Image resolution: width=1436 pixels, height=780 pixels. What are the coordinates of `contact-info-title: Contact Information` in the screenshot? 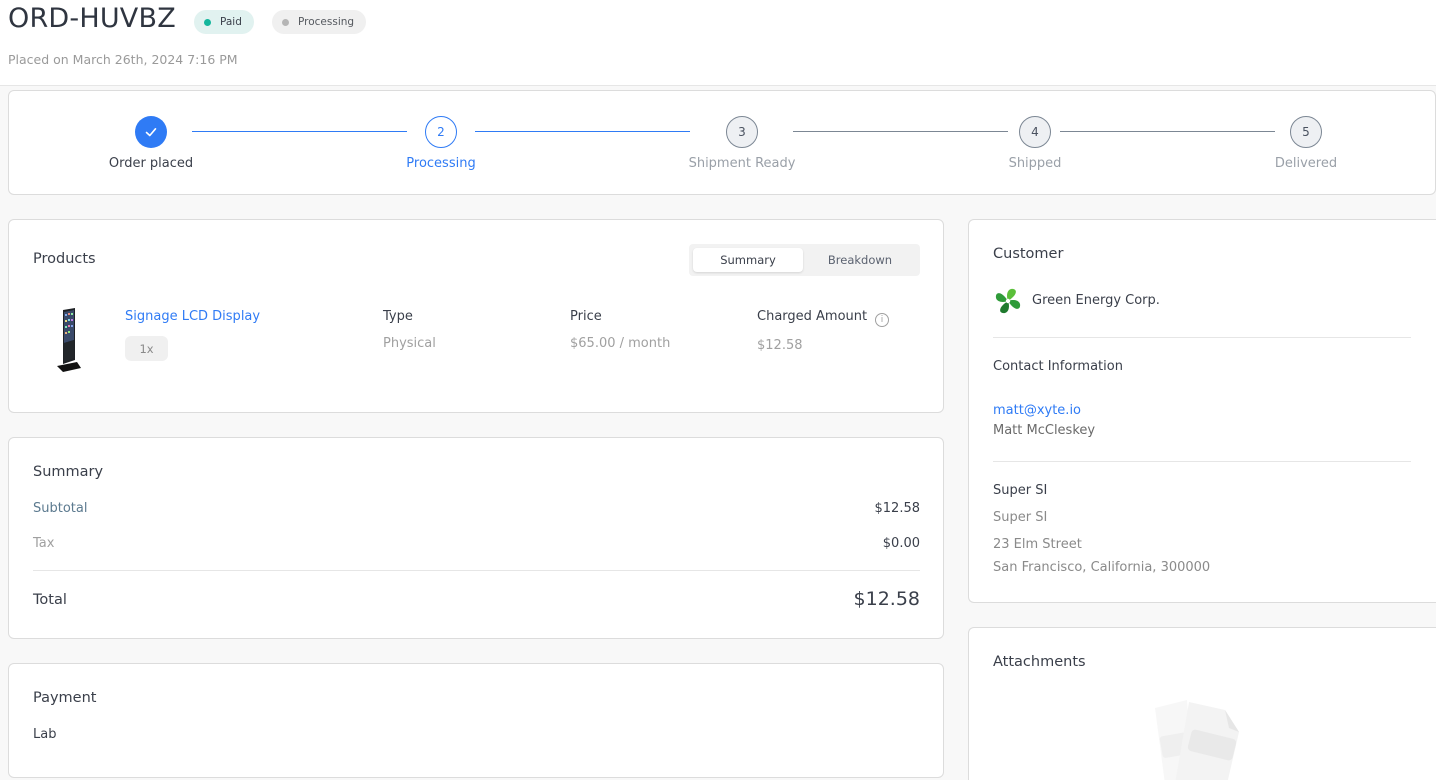 It's located at (1058, 366).